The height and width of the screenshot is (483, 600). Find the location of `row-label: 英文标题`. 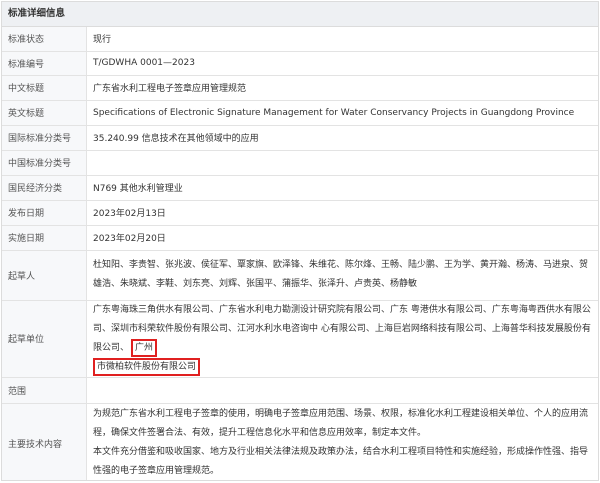

row-label: 英文标题 is located at coordinates (44, 113).